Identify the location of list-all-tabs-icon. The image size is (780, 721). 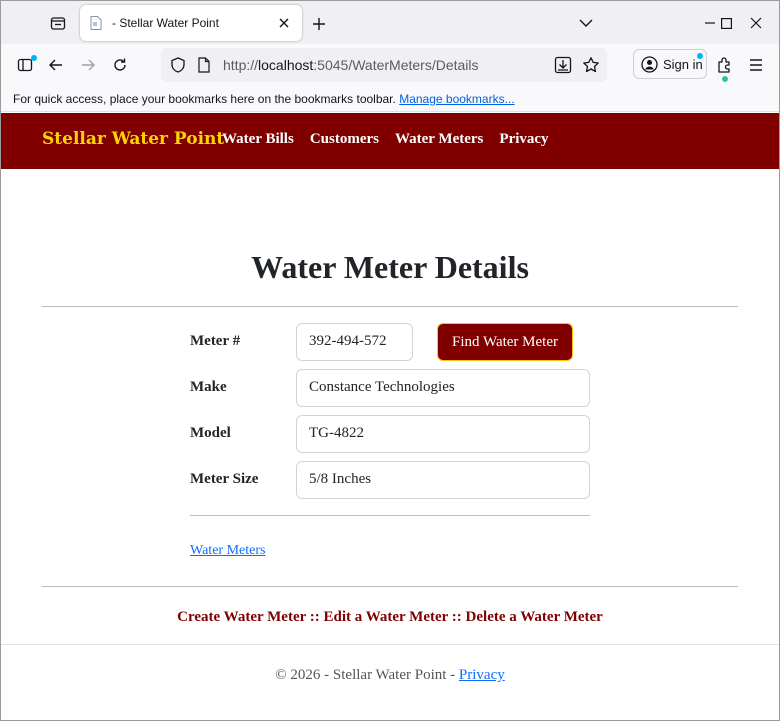
(586, 23).